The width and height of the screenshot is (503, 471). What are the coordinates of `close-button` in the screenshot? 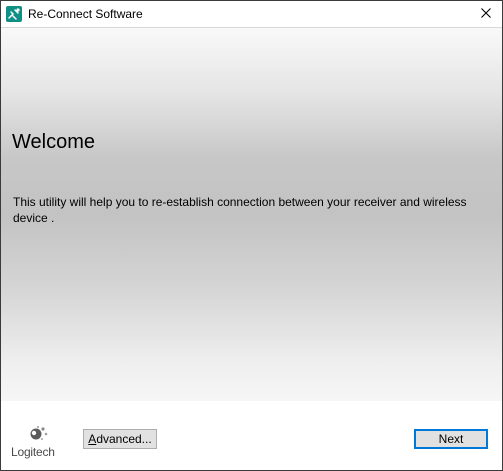 It's located at (486, 14).